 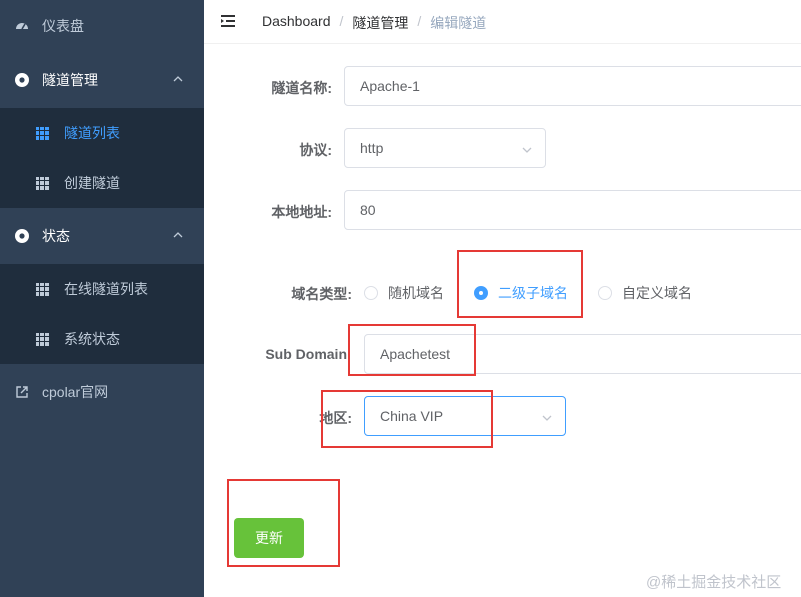 What do you see at coordinates (301, 212) in the screenshot?
I see `local-address-label: 本地地址:` at bounding box center [301, 212].